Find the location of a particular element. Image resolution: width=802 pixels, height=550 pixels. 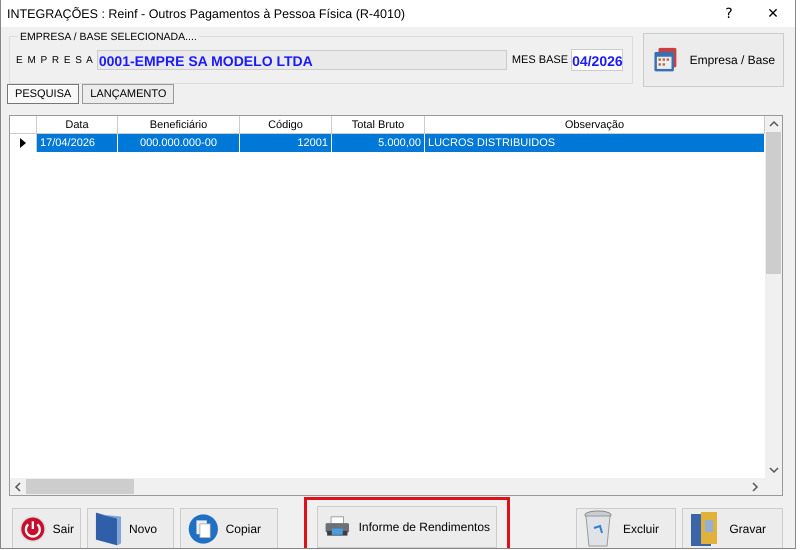

empresa-label: E M P R E S A is located at coordinates (55, 60).